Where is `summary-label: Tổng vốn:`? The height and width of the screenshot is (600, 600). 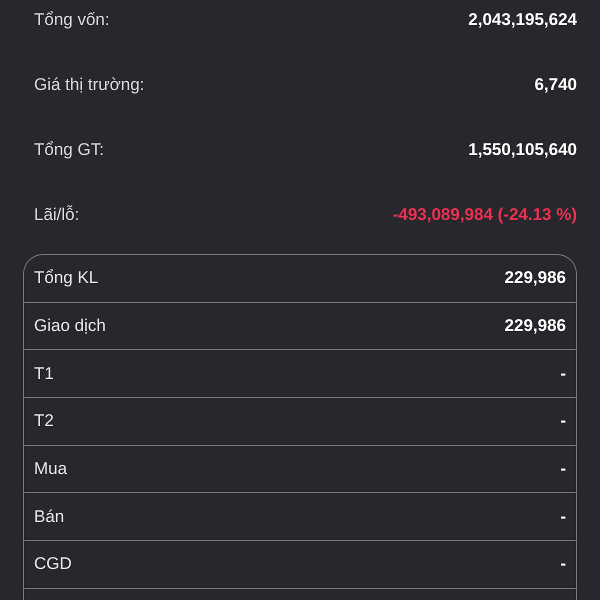
summary-label: Tổng vốn: is located at coordinates (72, 20).